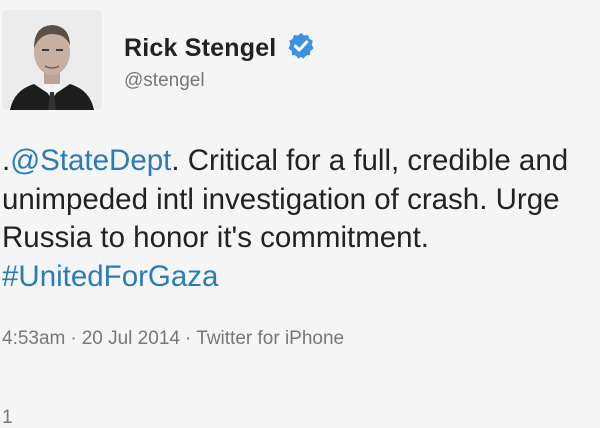 This screenshot has height=428, width=600. I want to click on tweet-source: Twitter for iPhone, so click(270, 338).